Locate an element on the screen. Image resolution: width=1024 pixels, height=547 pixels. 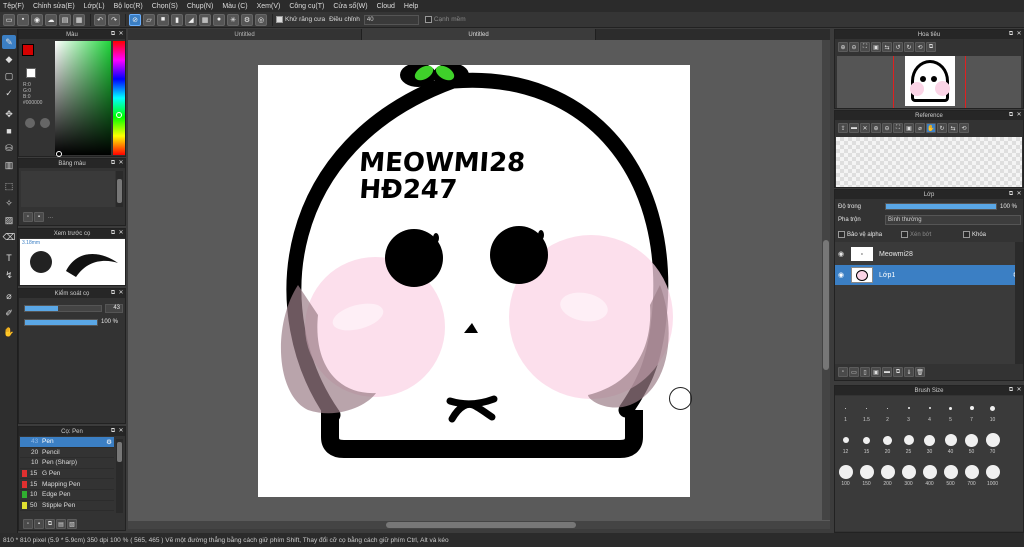
brush-opacity-slider is located at coordinates (61, 322).